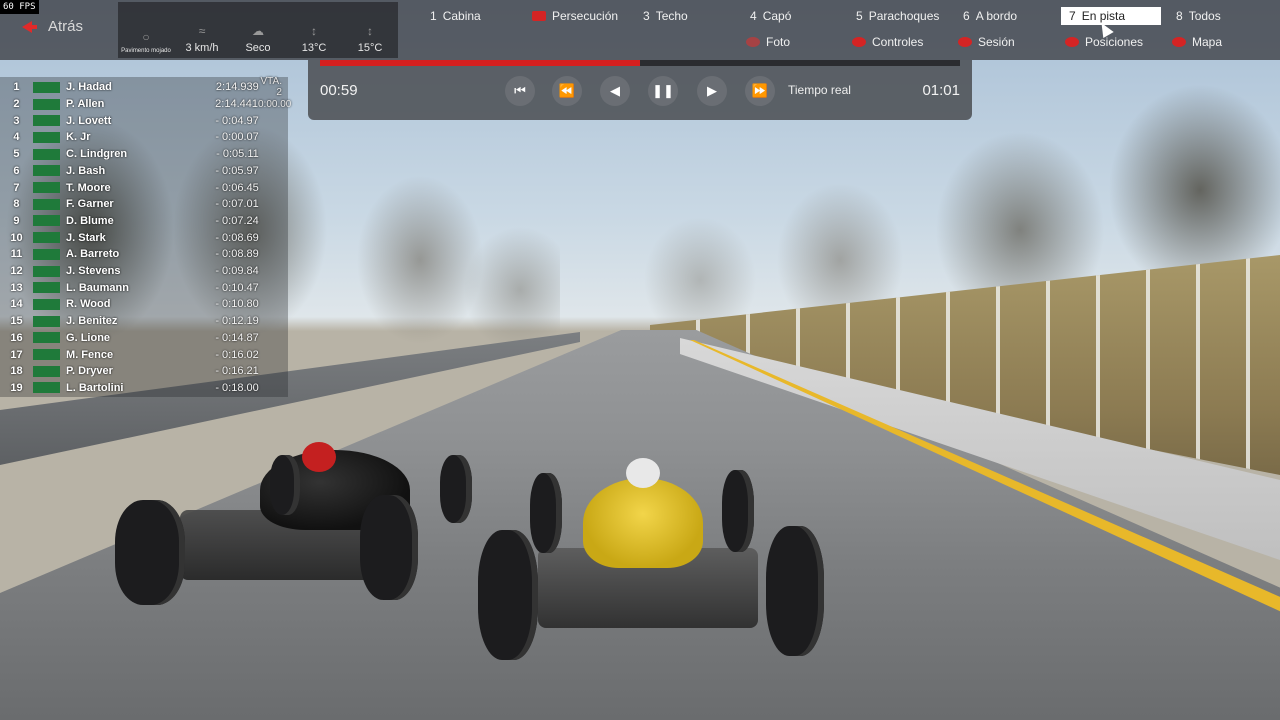  I want to click on camera-parachoques: 5 Parachoques, so click(897, 16).